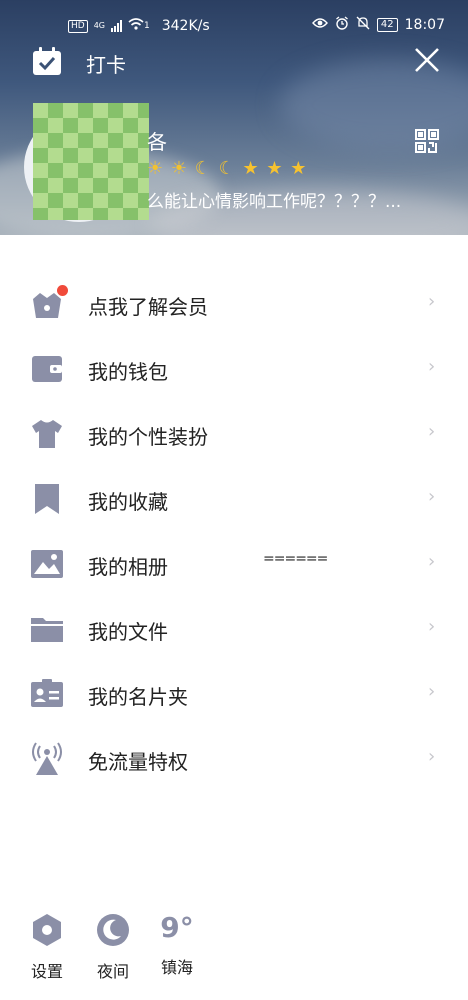  What do you see at coordinates (62, 290) in the screenshot?
I see `notification-dot` at bounding box center [62, 290].